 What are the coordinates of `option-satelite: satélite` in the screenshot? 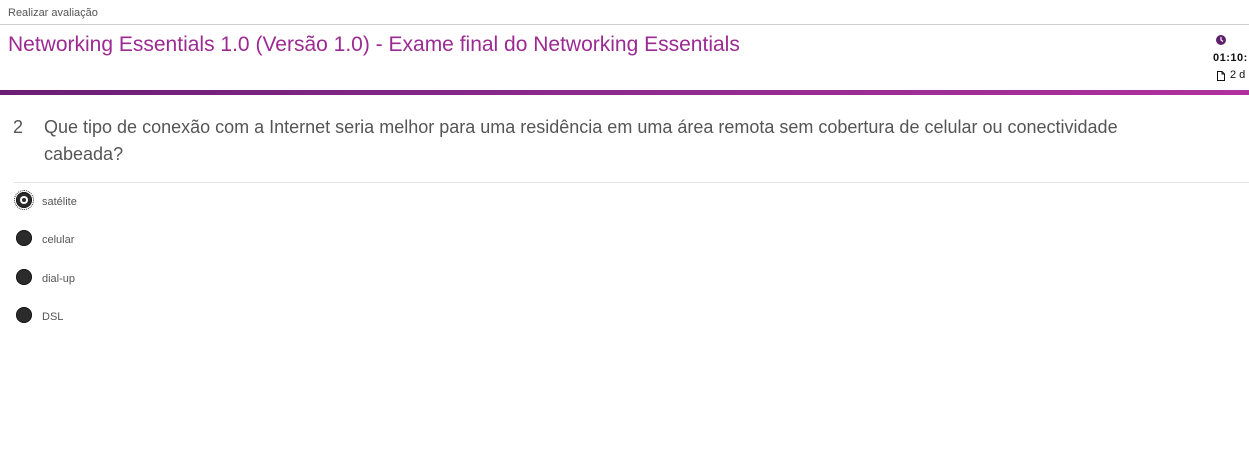 It's located at (114, 202).